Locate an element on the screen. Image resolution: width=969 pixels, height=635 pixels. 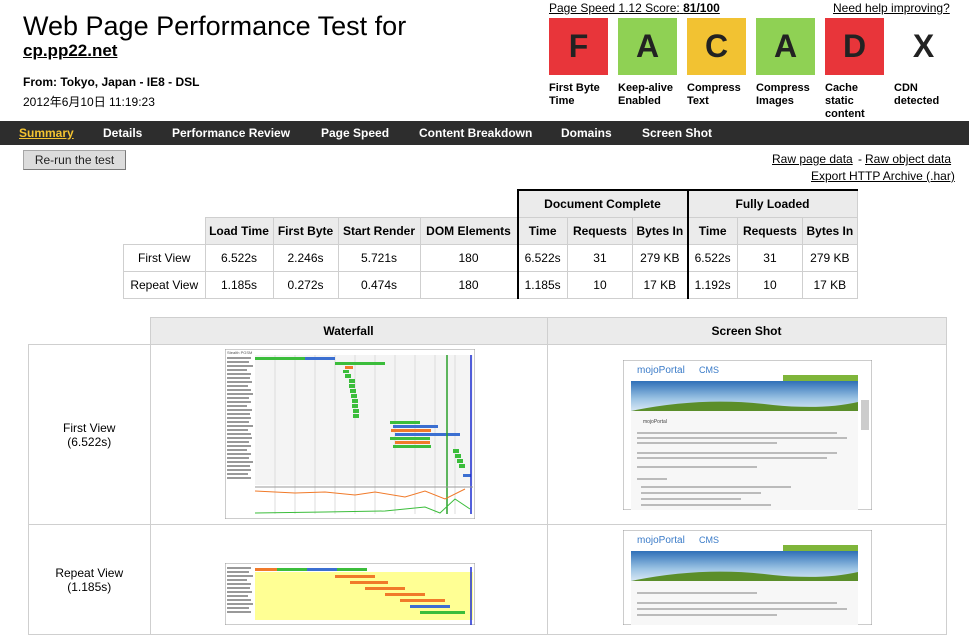
grade-label-first-byte: First Byte Time is located at coordinates (574, 94).